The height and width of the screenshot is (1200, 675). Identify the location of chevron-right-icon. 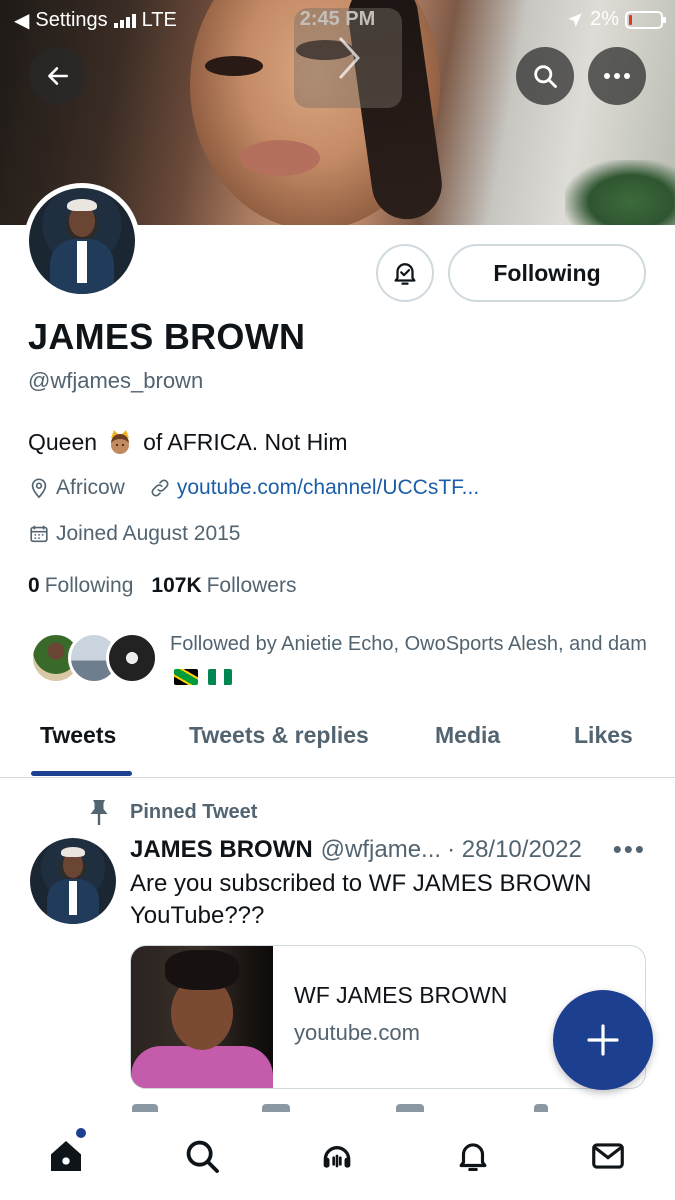
(349, 58).